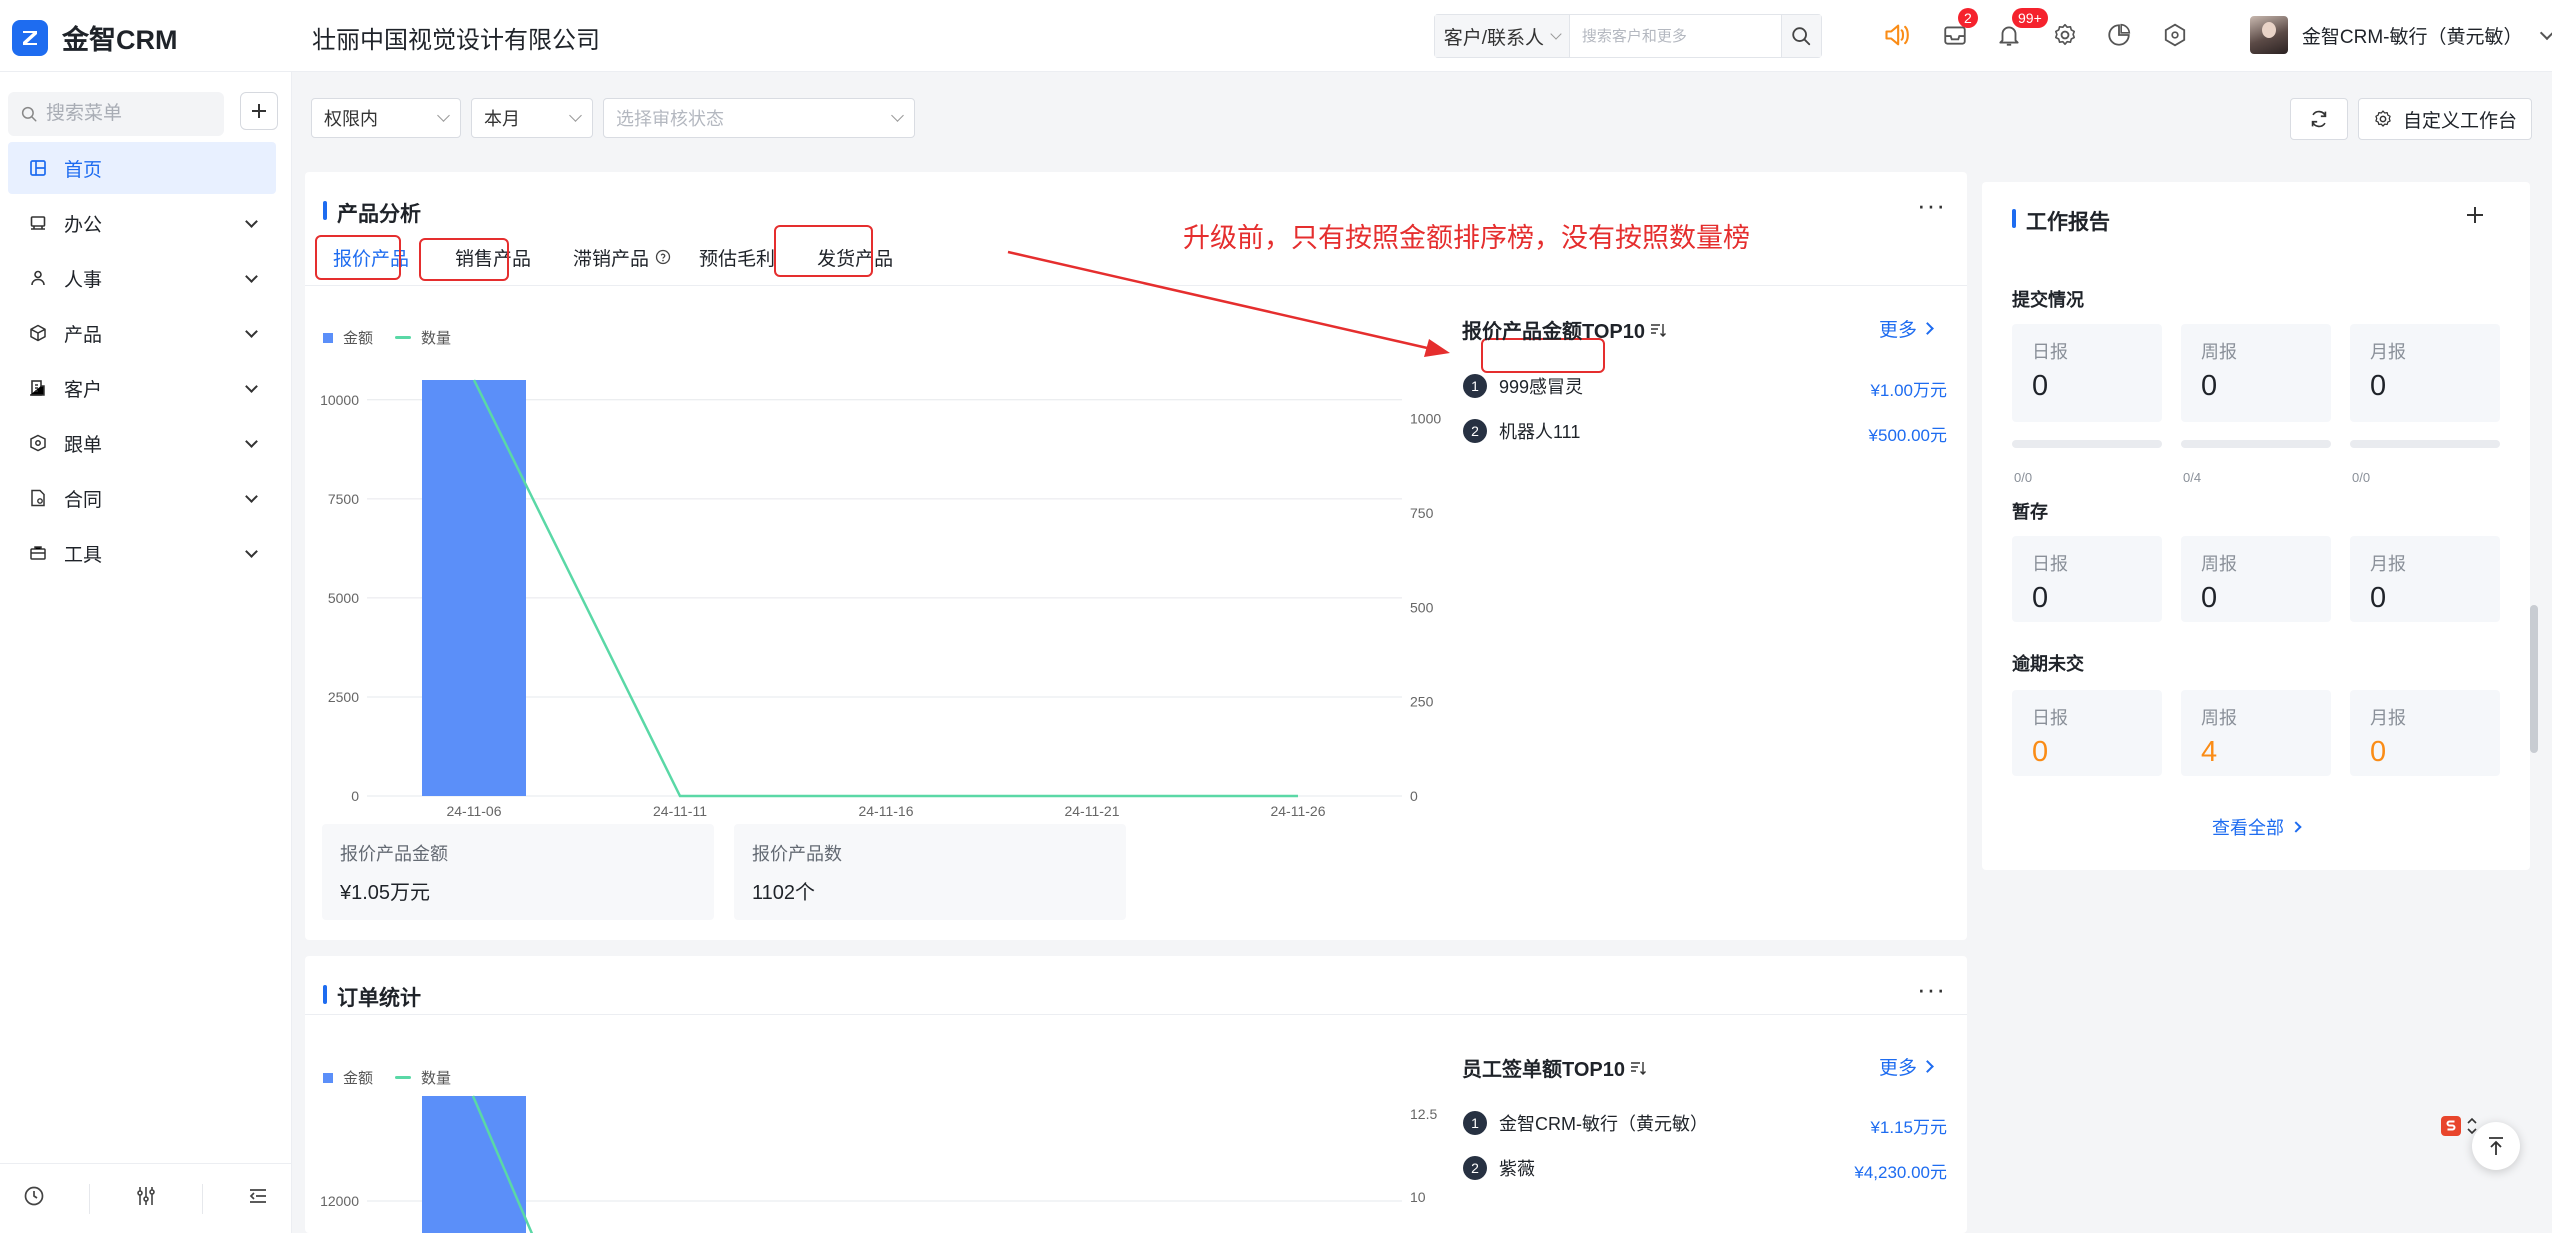  I want to click on report-value: 4, so click(2209, 752).